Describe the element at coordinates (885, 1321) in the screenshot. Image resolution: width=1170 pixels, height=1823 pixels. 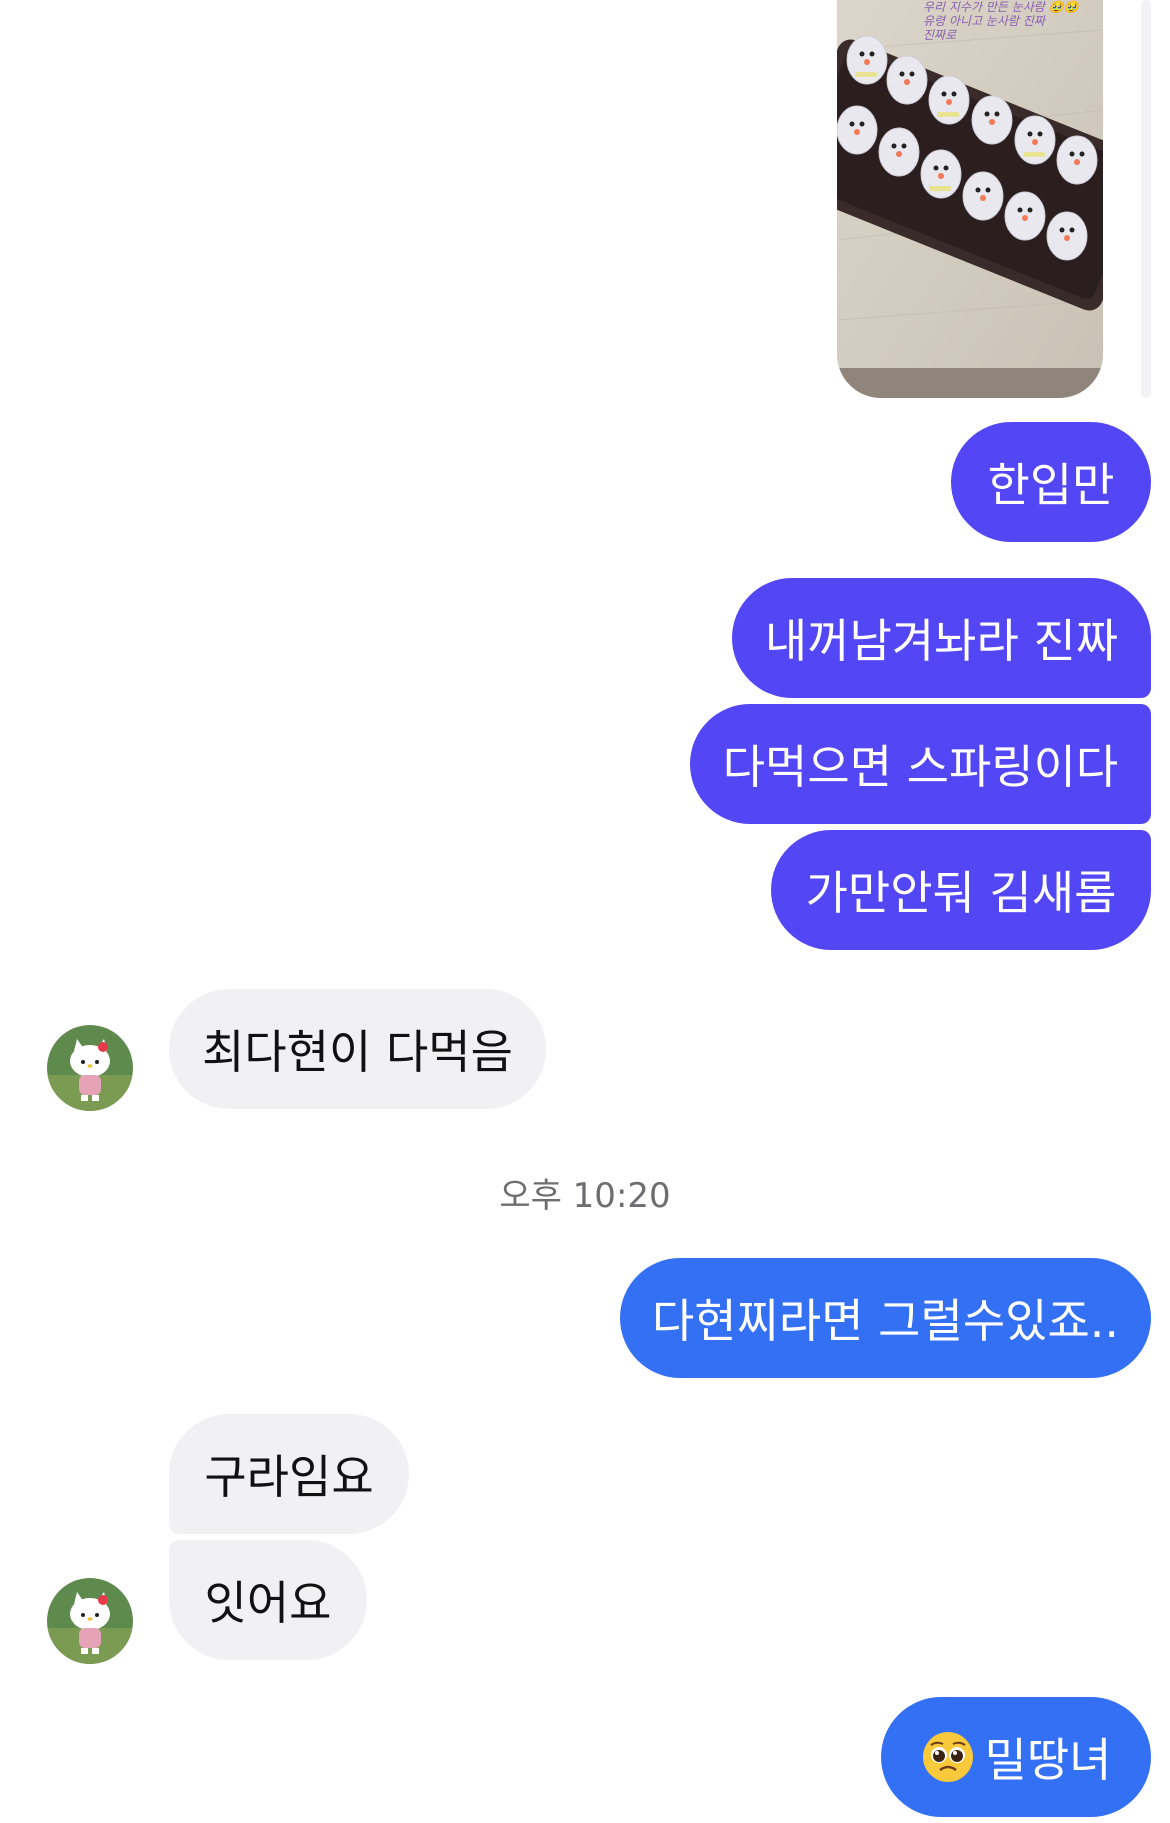
I see `message-text: 다현찌라면 그럴수있죠..` at that location.